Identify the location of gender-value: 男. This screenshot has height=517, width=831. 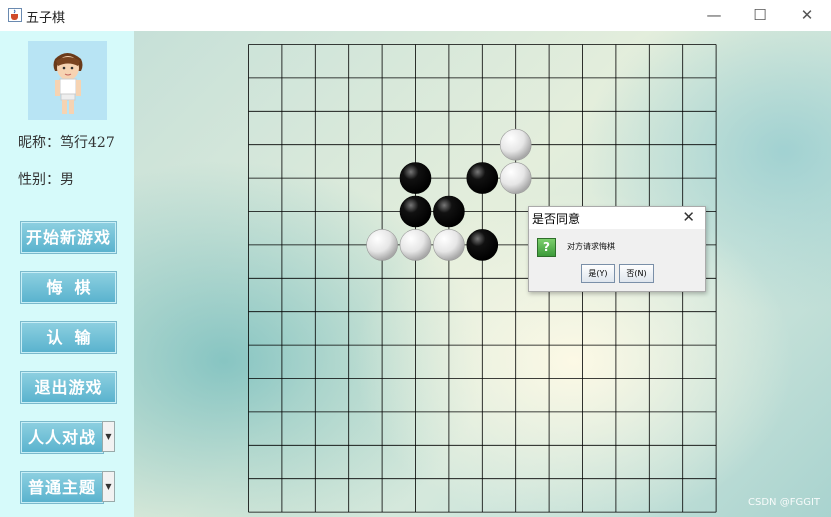
(67, 180).